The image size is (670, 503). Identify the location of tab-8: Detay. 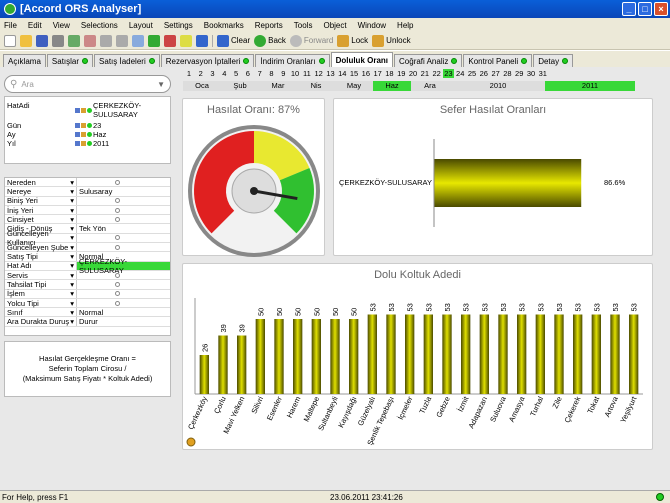
(553, 60).